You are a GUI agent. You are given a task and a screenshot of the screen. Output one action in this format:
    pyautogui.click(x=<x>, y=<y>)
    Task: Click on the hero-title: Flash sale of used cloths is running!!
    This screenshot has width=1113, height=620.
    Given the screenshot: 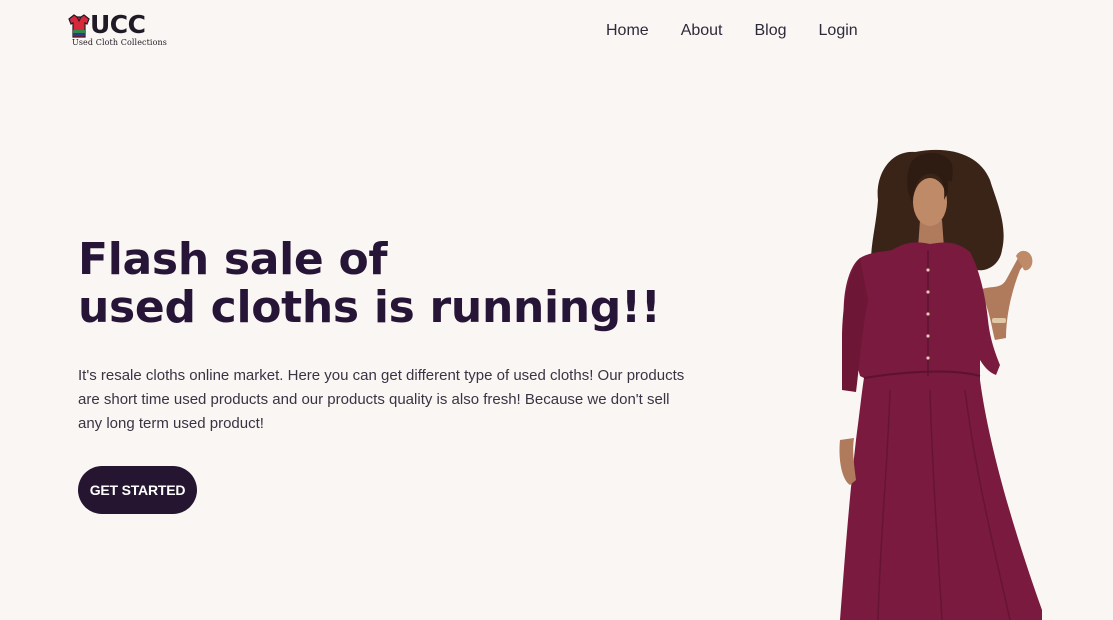 What is the action you would take?
    pyautogui.click(x=369, y=284)
    